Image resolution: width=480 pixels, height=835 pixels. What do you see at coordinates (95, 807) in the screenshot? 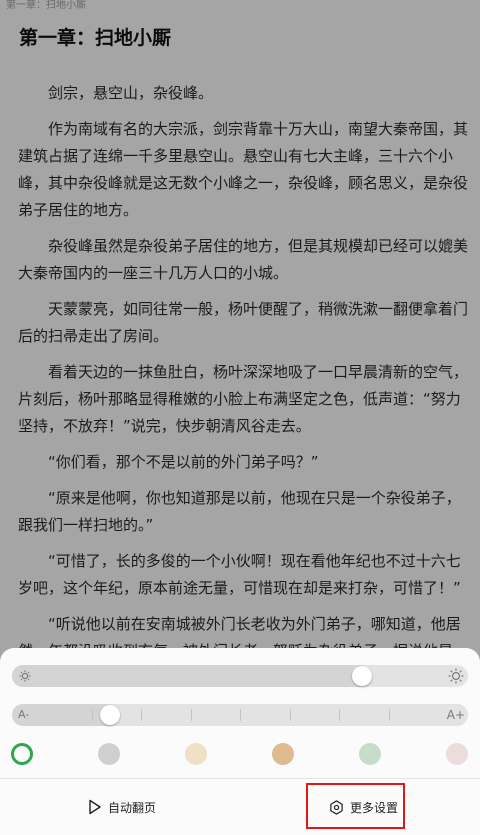
I see `play-icon` at bounding box center [95, 807].